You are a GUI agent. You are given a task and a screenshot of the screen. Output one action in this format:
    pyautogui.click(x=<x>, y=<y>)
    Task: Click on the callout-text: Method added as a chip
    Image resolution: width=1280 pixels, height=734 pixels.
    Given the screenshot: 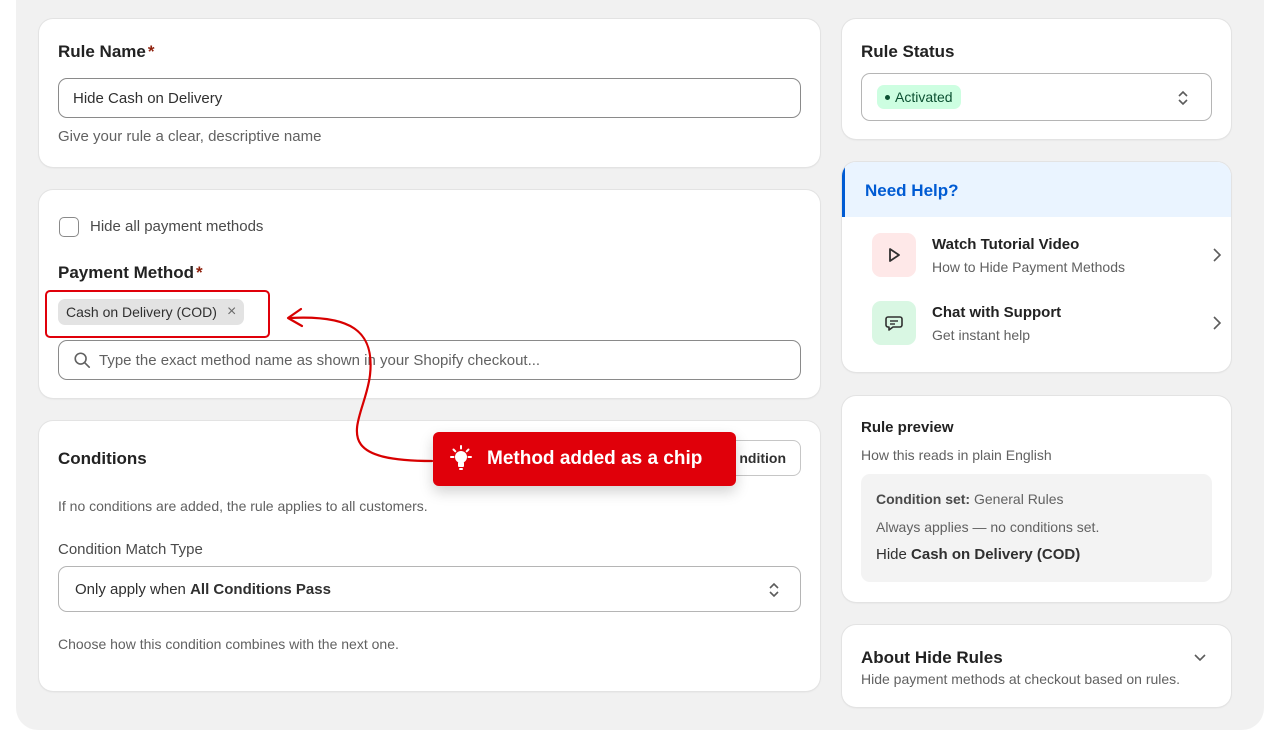 What is the action you would take?
    pyautogui.click(x=595, y=458)
    